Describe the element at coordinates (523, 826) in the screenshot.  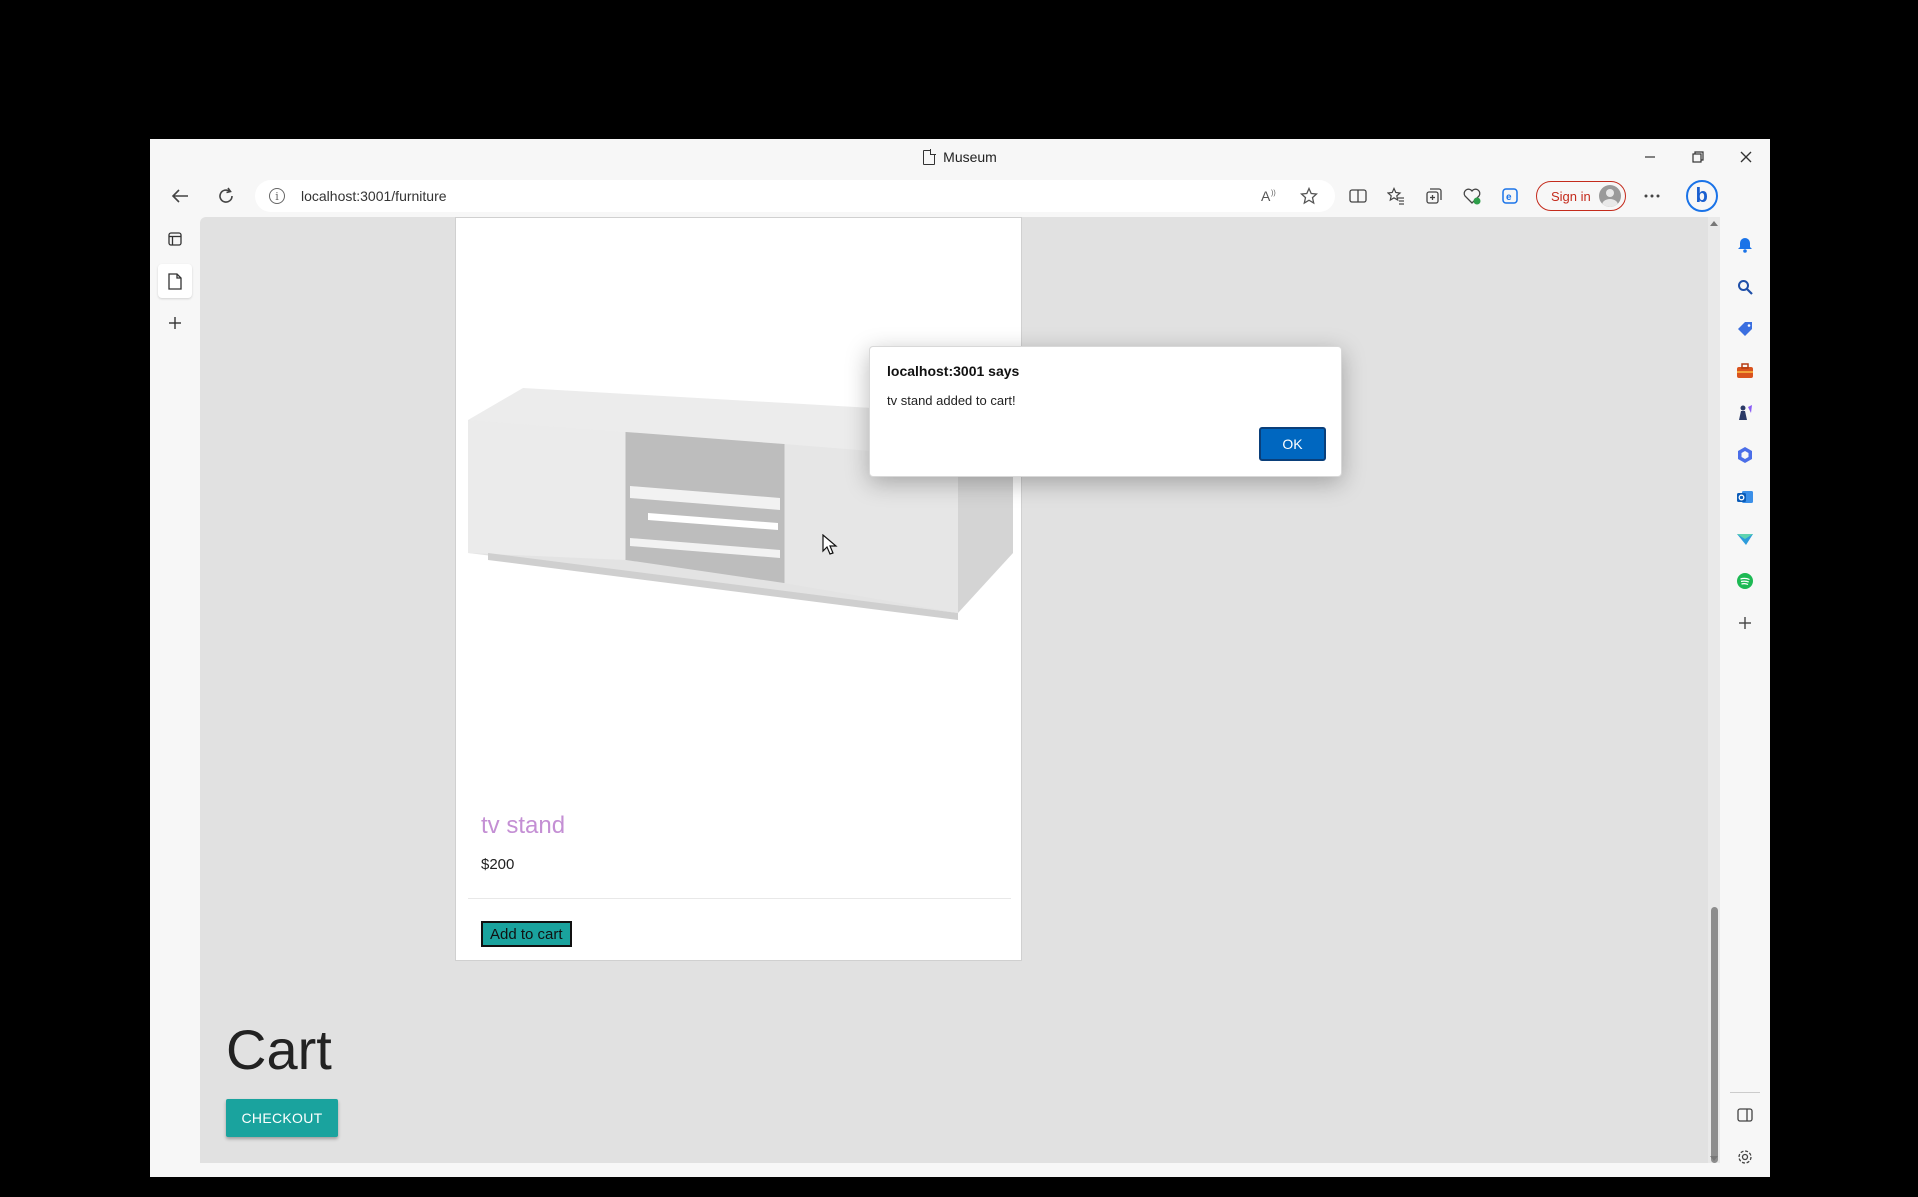
I see `product-title: tv stand` at that location.